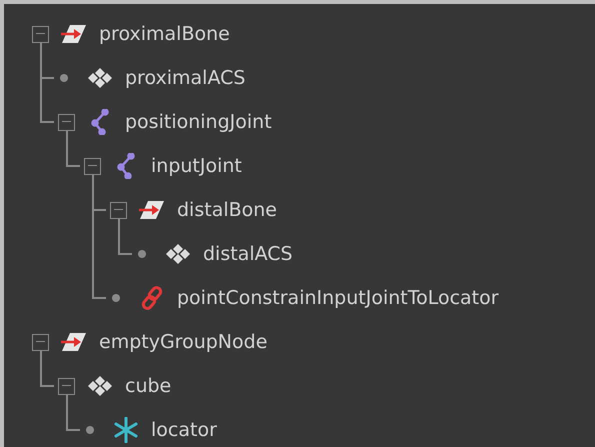  Describe the element at coordinates (183, 342) in the screenshot. I see `node-label: emptyGroupNode` at that location.